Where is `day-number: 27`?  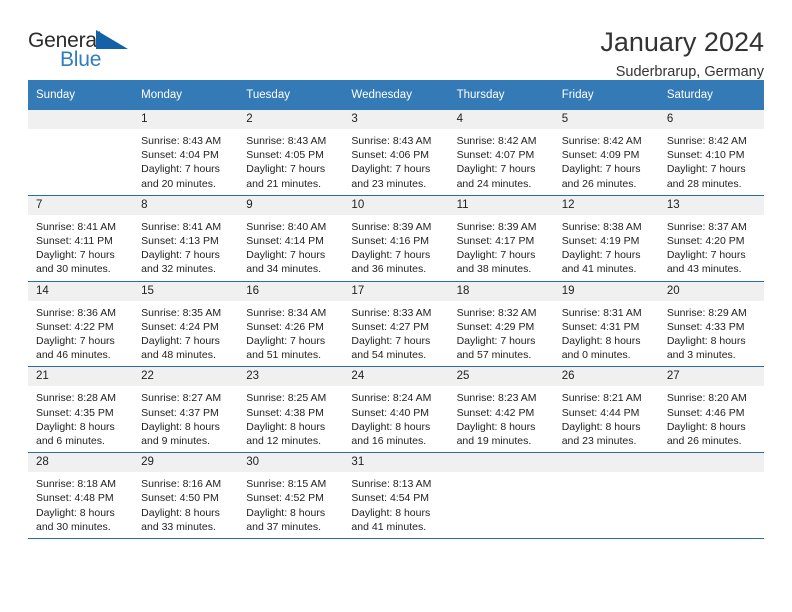 day-number: 27 is located at coordinates (711, 377).